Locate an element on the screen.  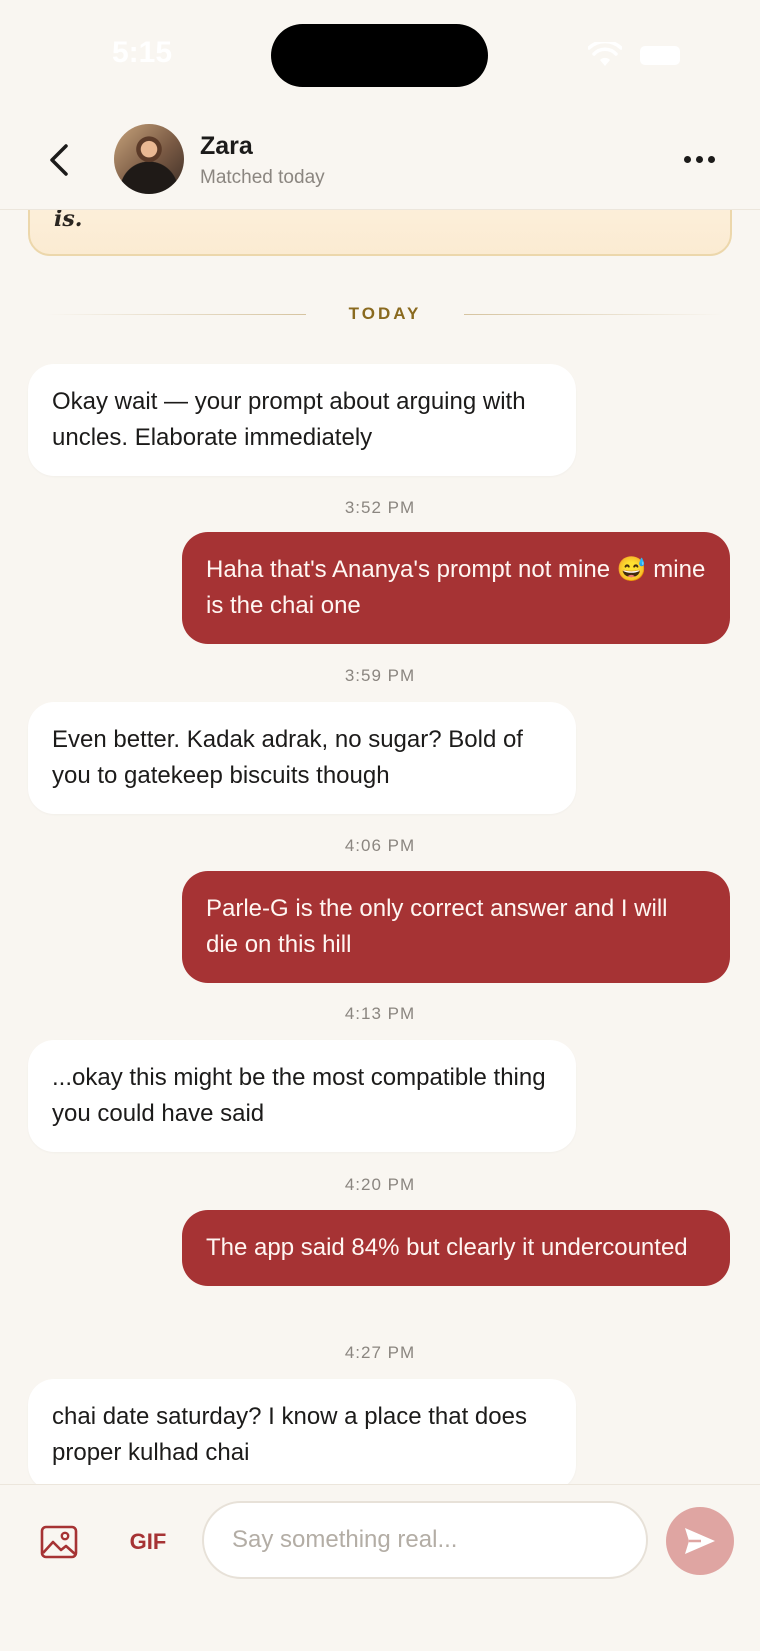
gif-button: GIF is located at coordinates (148, 1542).